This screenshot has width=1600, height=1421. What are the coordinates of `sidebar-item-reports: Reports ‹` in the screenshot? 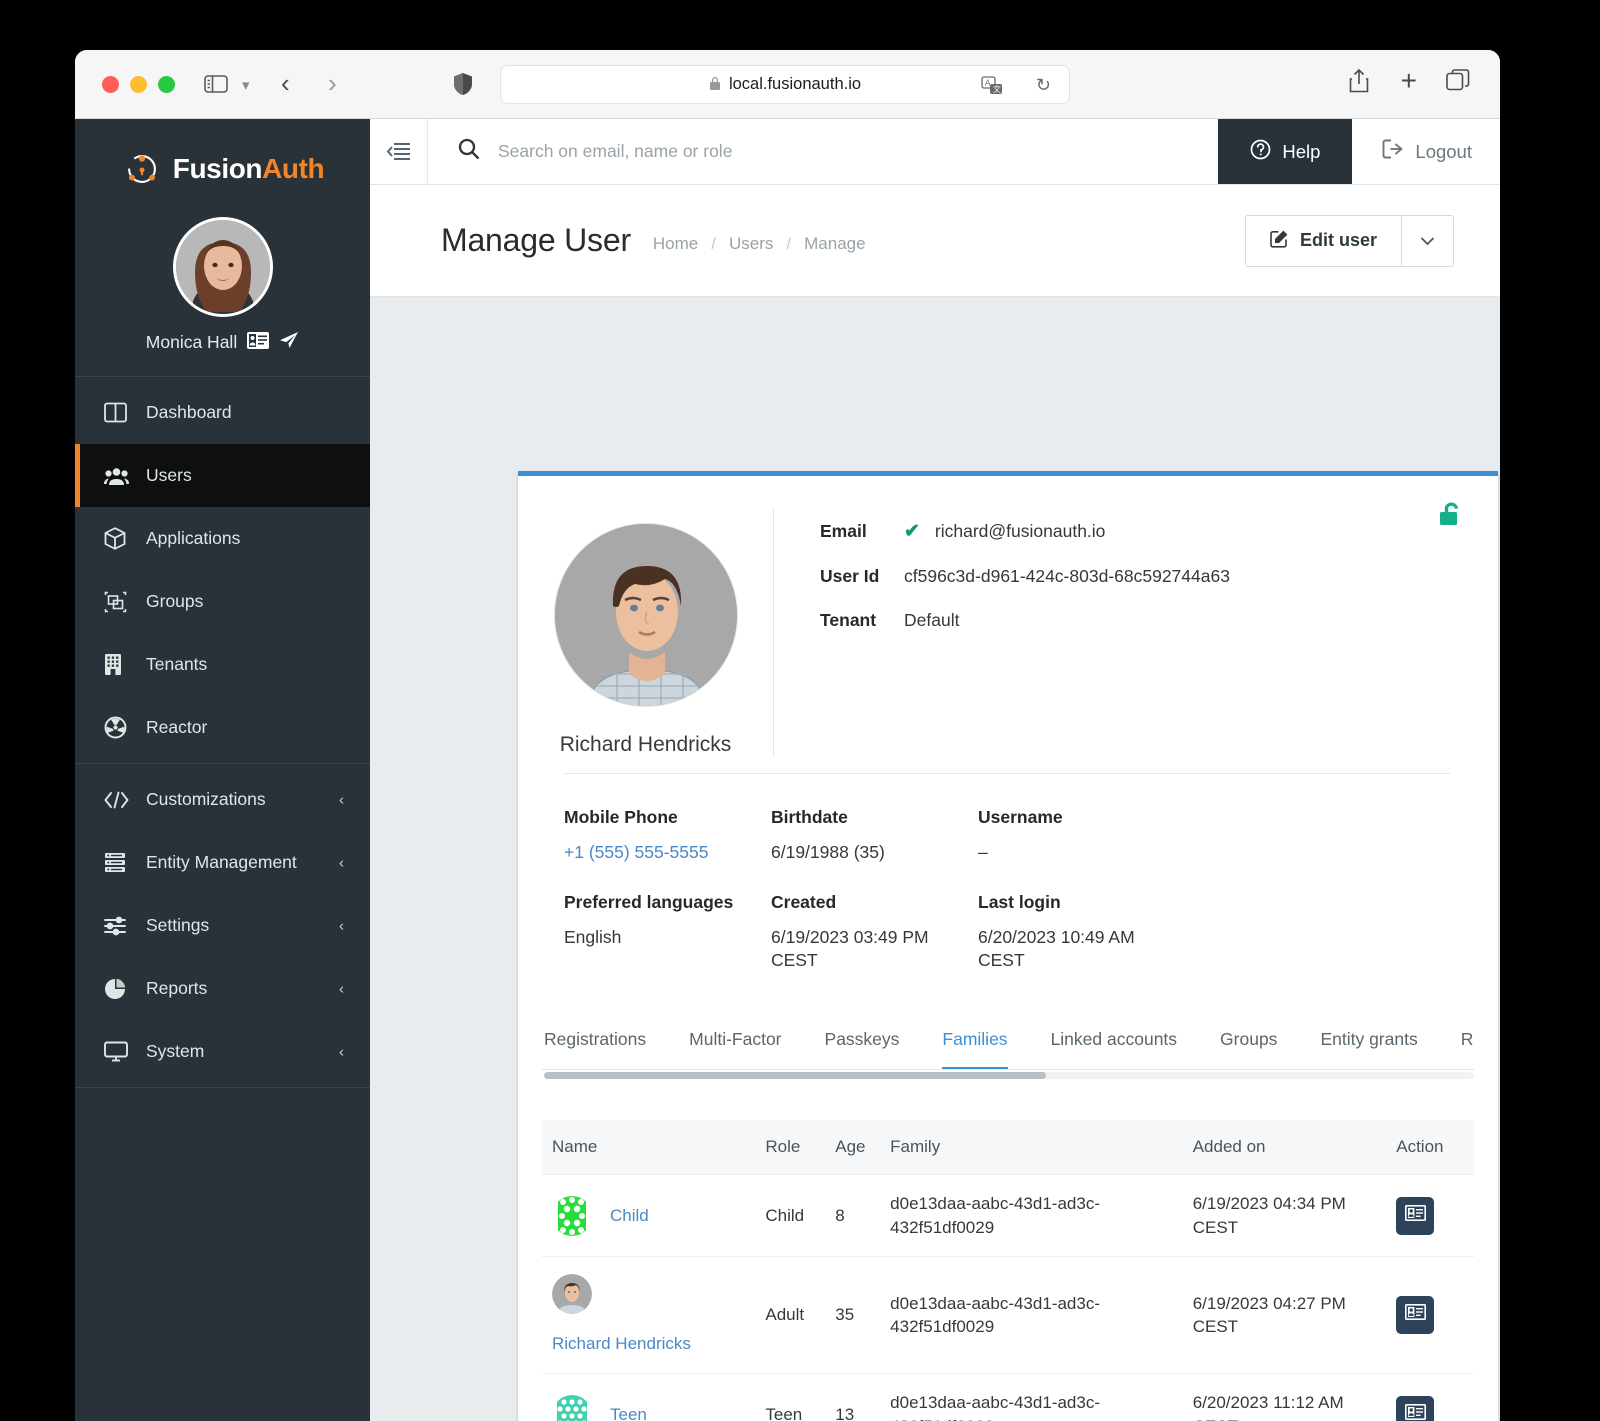 It's located at (222, 988).